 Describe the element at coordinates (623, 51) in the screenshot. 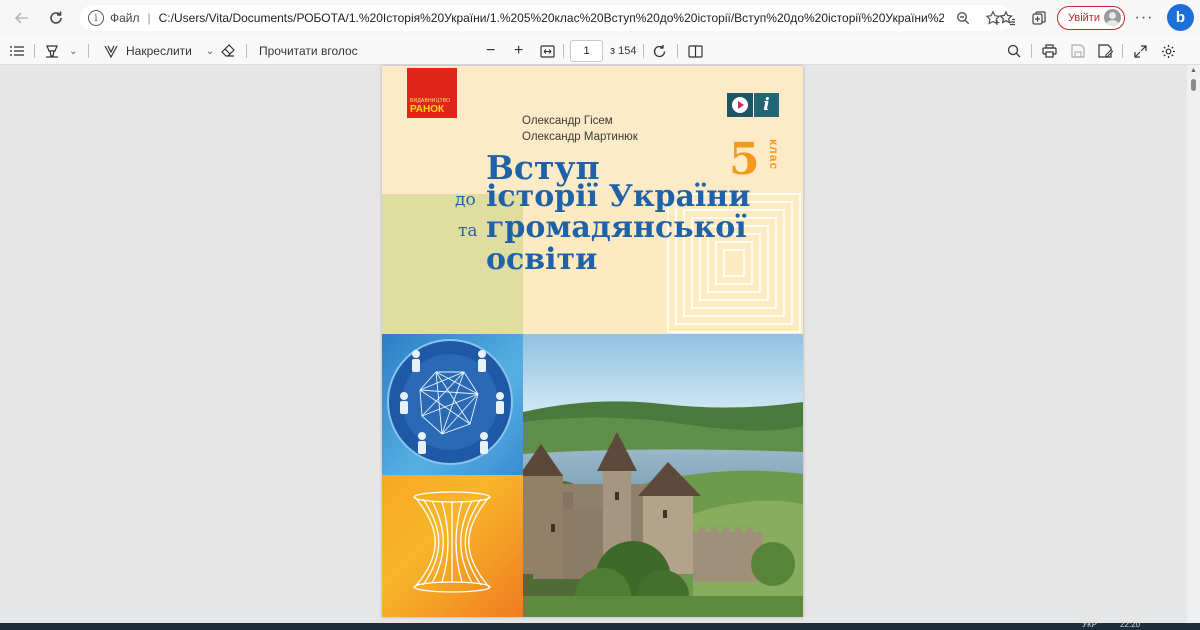

I see `page-total-label: з 154` at that location.